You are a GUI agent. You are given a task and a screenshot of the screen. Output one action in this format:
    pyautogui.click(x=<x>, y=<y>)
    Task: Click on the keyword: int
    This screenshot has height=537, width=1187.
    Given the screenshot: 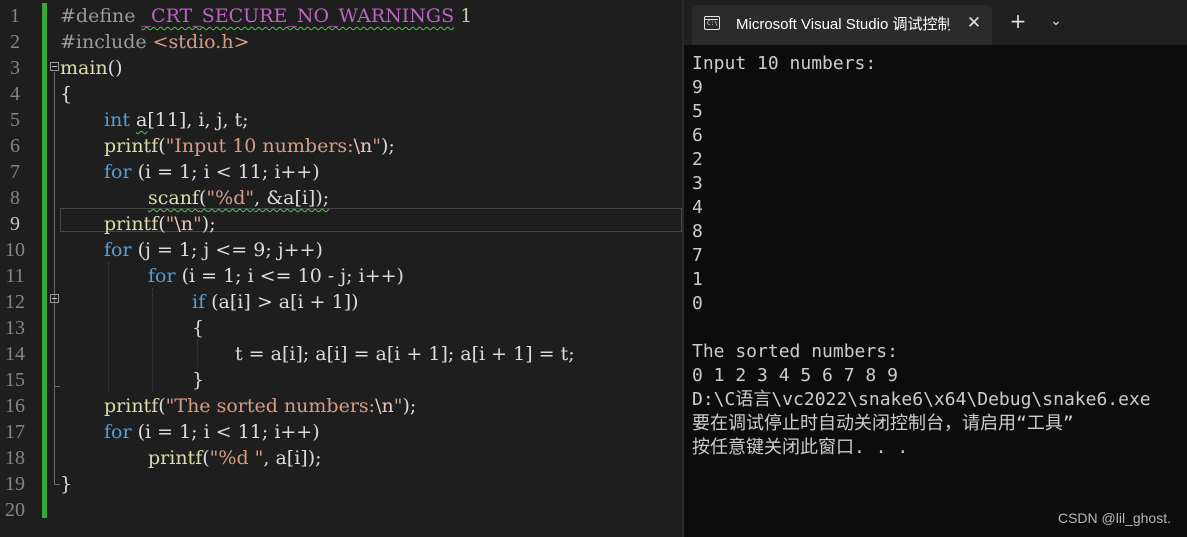 What is the action you would take?
    pyautogui.click(x=117, y=120)
    